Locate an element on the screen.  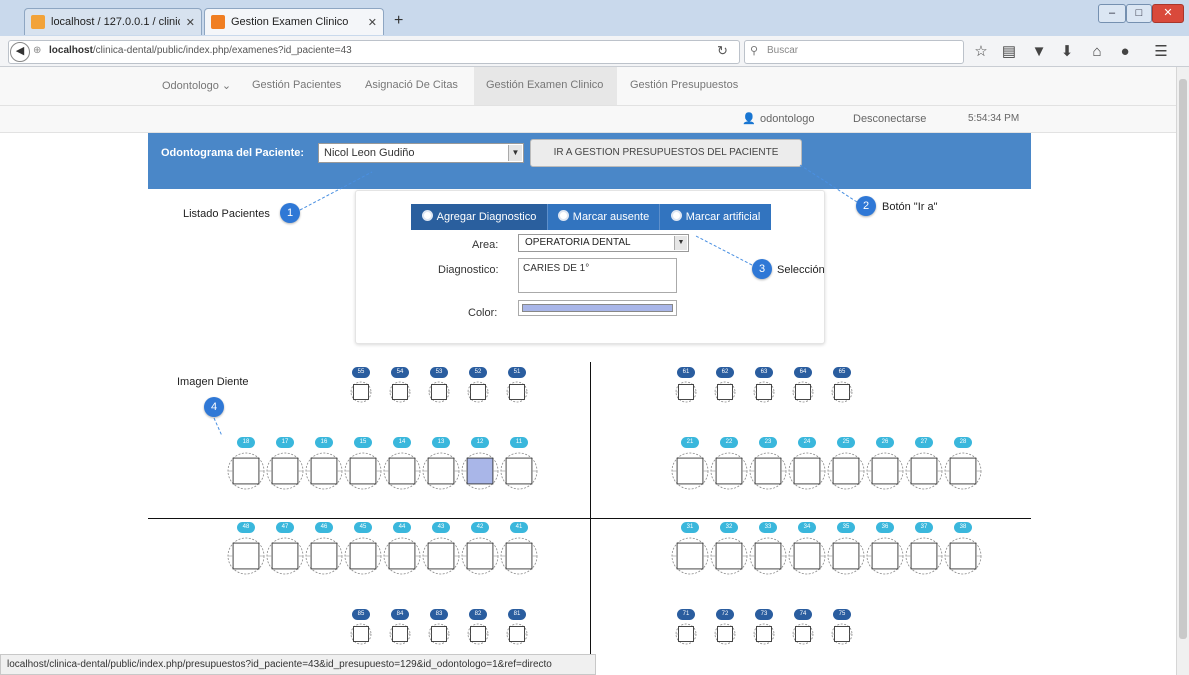
tooth-number-71: 71 is located at coordinates (686, 614).